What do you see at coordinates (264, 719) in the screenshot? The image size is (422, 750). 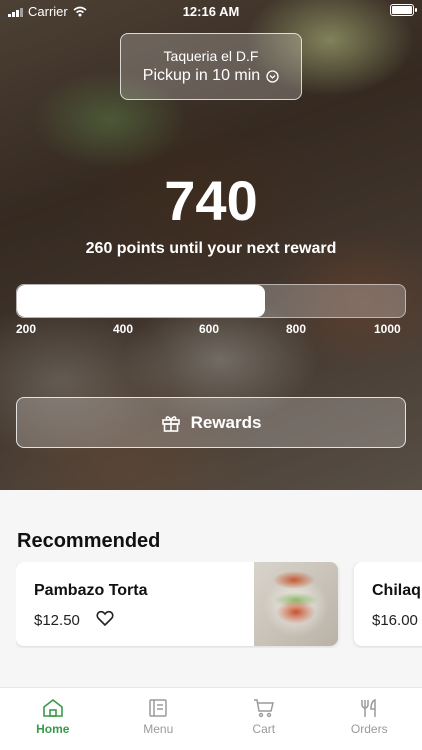 I see `tab-cart: Cart` at bounding box center [264, 719].